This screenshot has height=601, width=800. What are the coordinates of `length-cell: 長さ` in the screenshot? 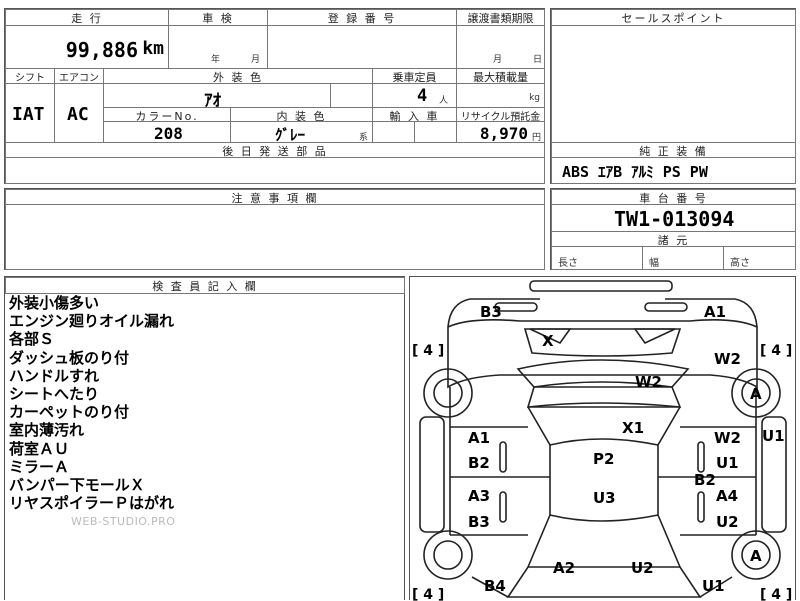 It's located at (597, 258).